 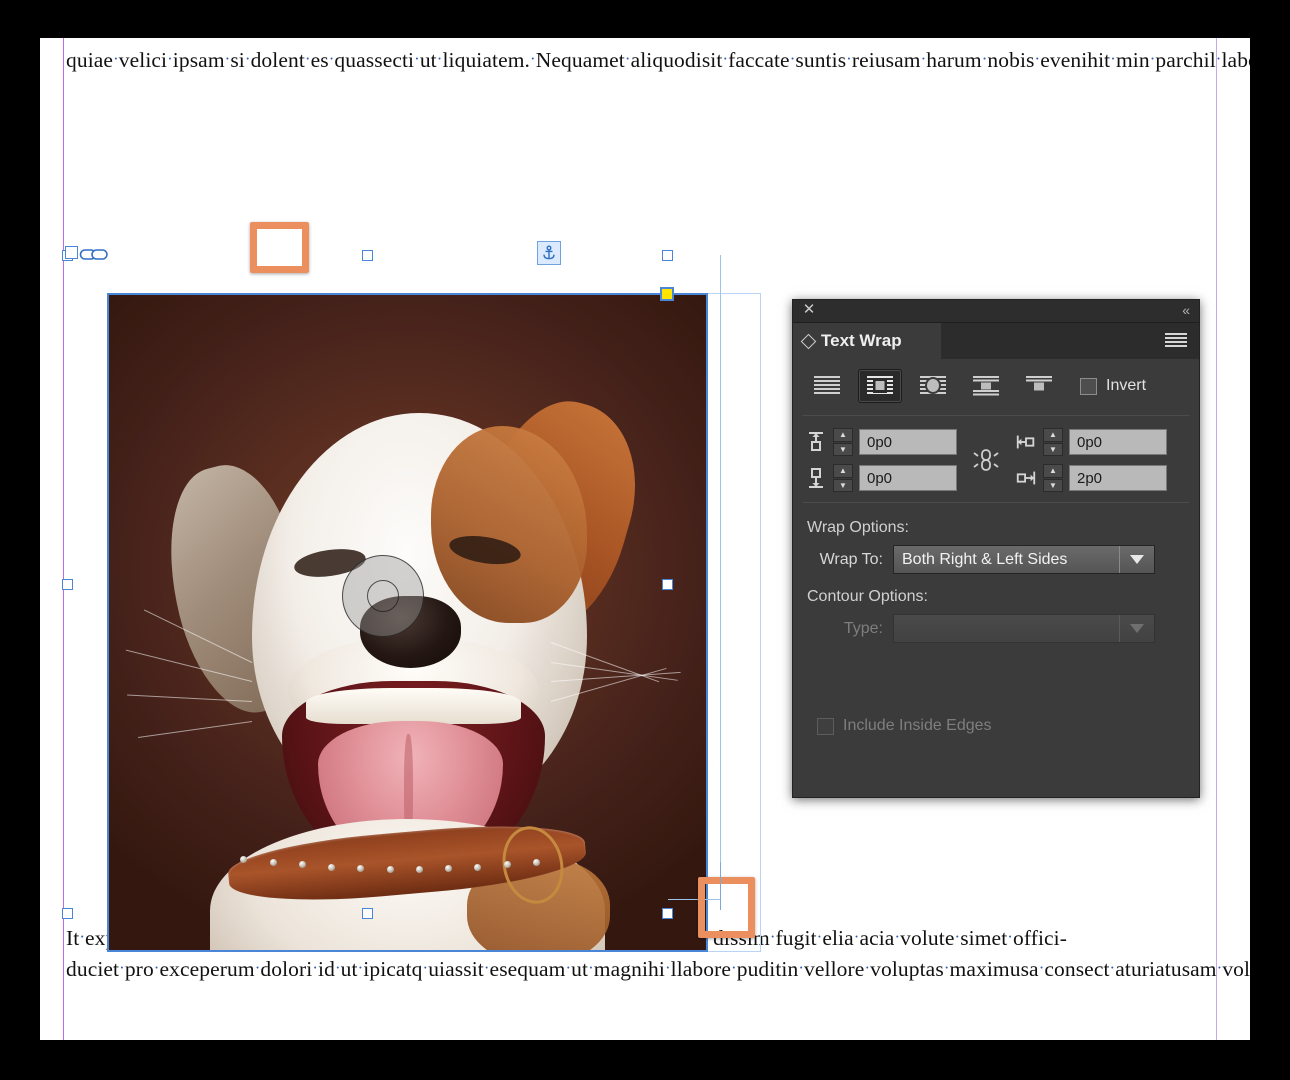 I want to click on selection-handle-middle-right, so click(x=667, y=584).